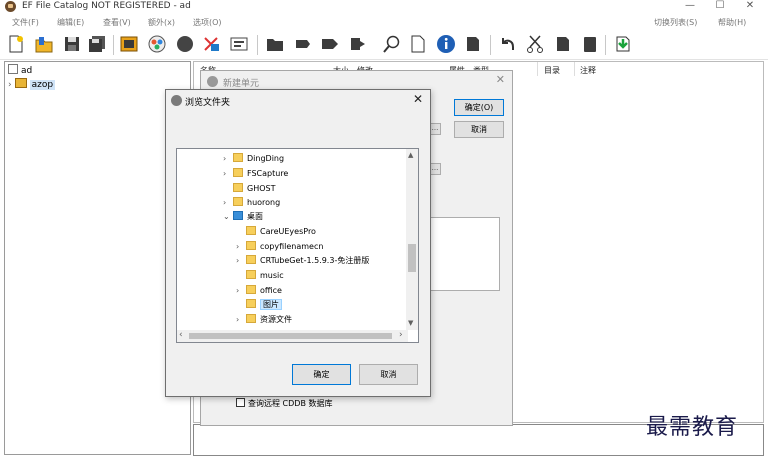  Describe the element at coordinates (675, 22) in the screenshot. I see `menu-switch-list: 切换列表(S)` at that location.